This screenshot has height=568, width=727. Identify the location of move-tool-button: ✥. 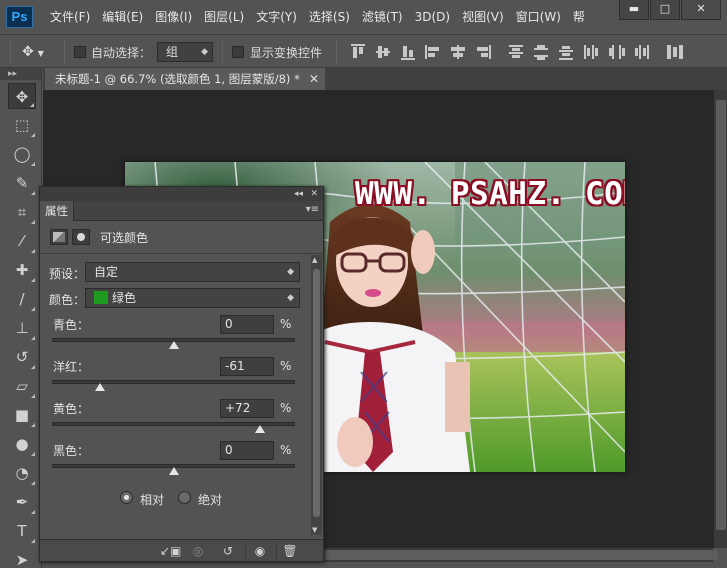
(22, 96).